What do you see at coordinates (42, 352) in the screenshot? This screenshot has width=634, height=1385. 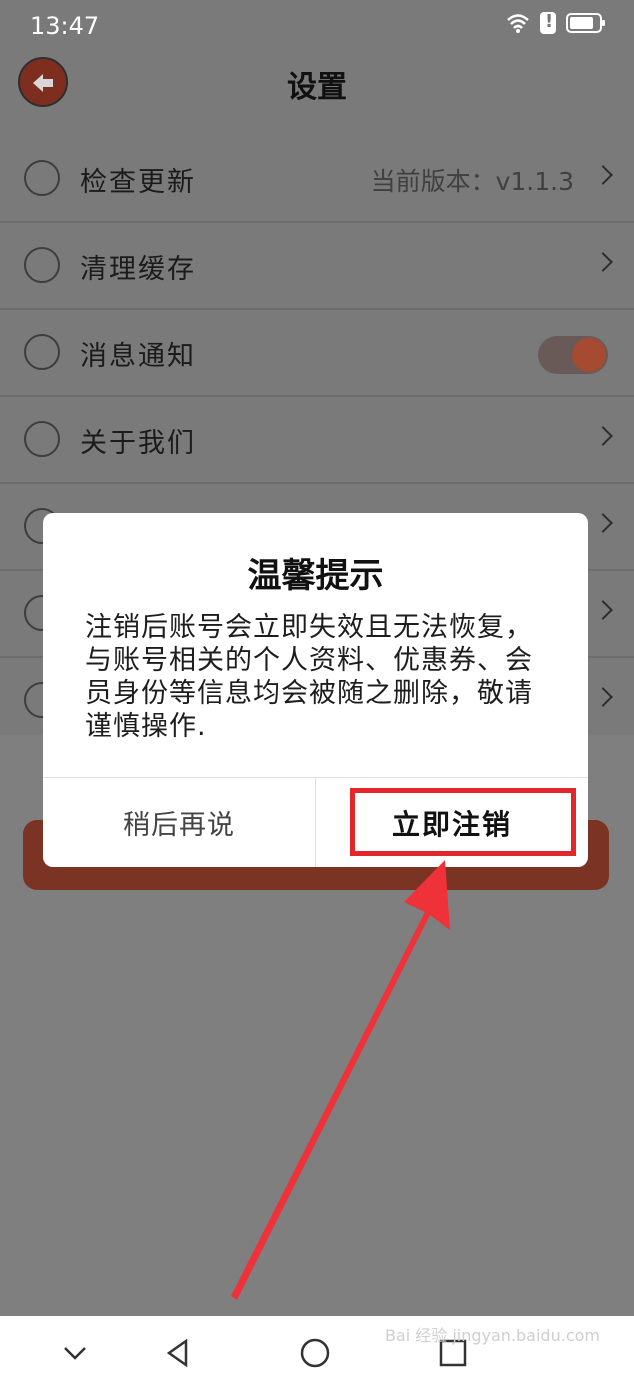 I see `bell-icon` at bounding box center [42, 352].